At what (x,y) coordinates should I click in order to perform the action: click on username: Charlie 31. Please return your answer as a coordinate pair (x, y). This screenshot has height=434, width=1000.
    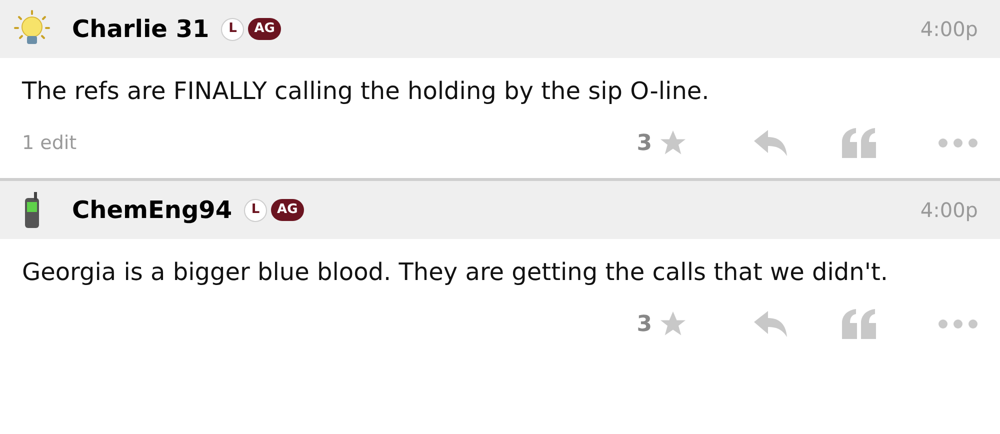
    Looking at the image, I should click on (141, 29).